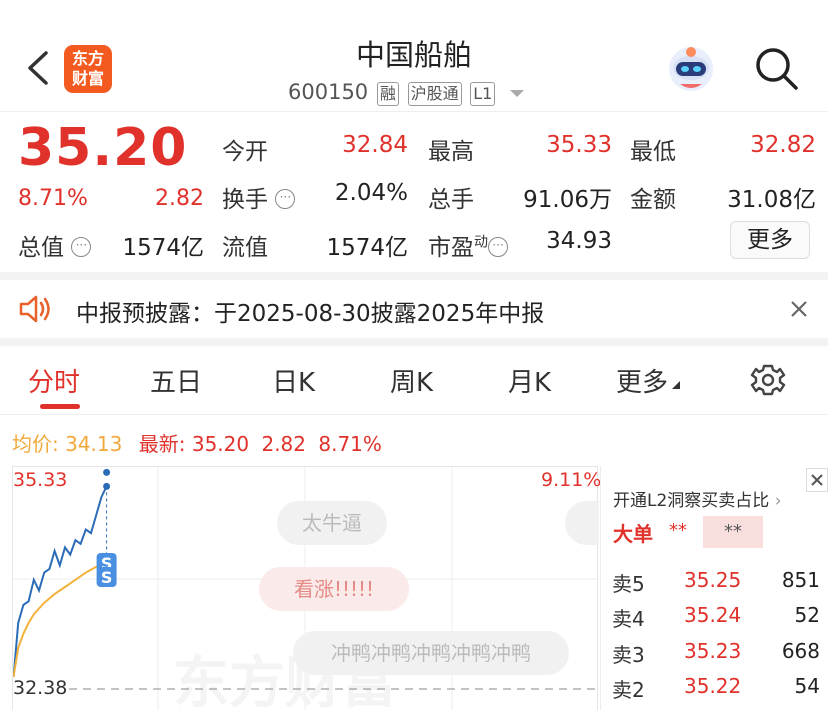  What do you see at coordinates (676, 385) in the screenshot?
I see `corner-caret-icon` at bounding box center [676, 385].